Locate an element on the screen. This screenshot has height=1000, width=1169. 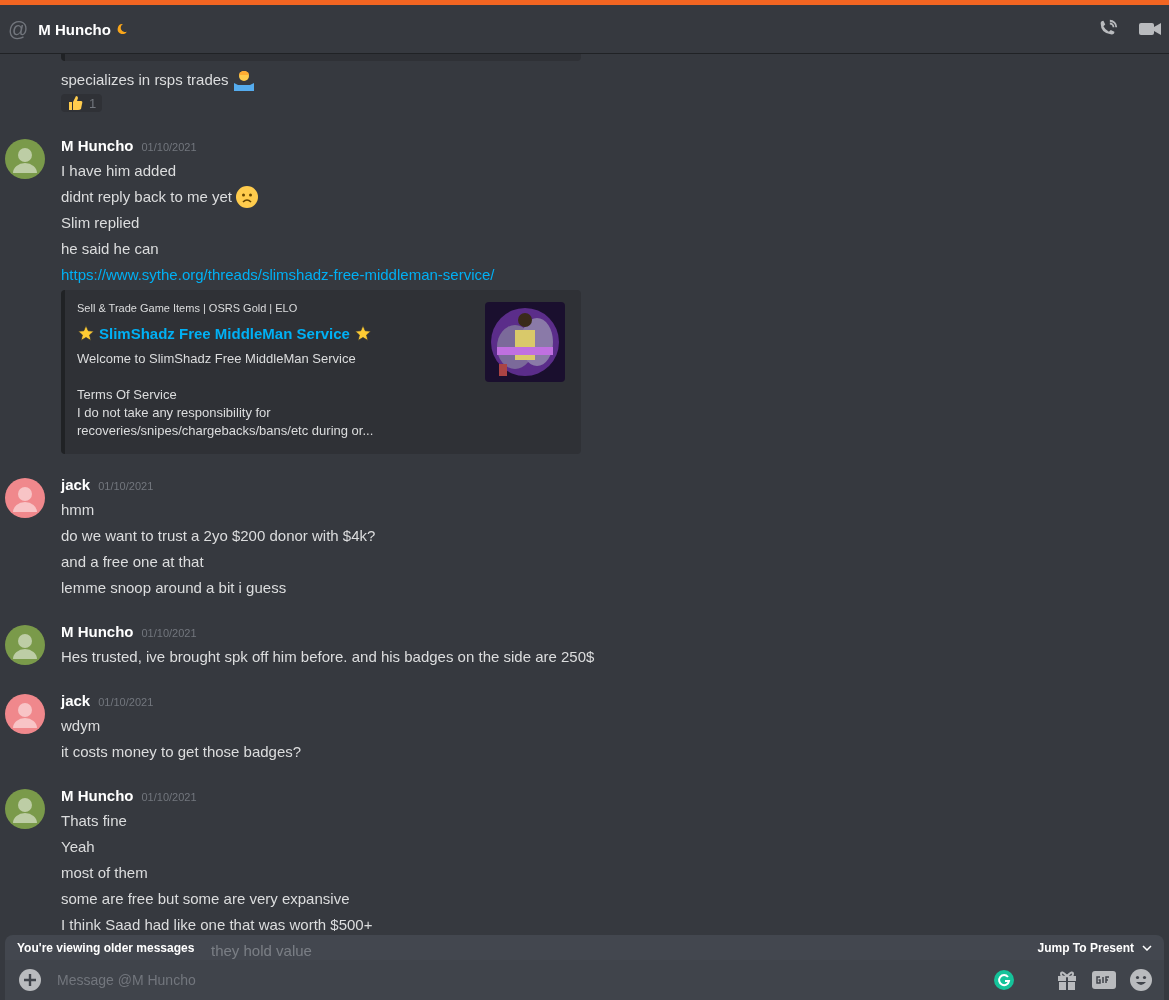
thumbs-up-icon is located at coordinates (75, 103).